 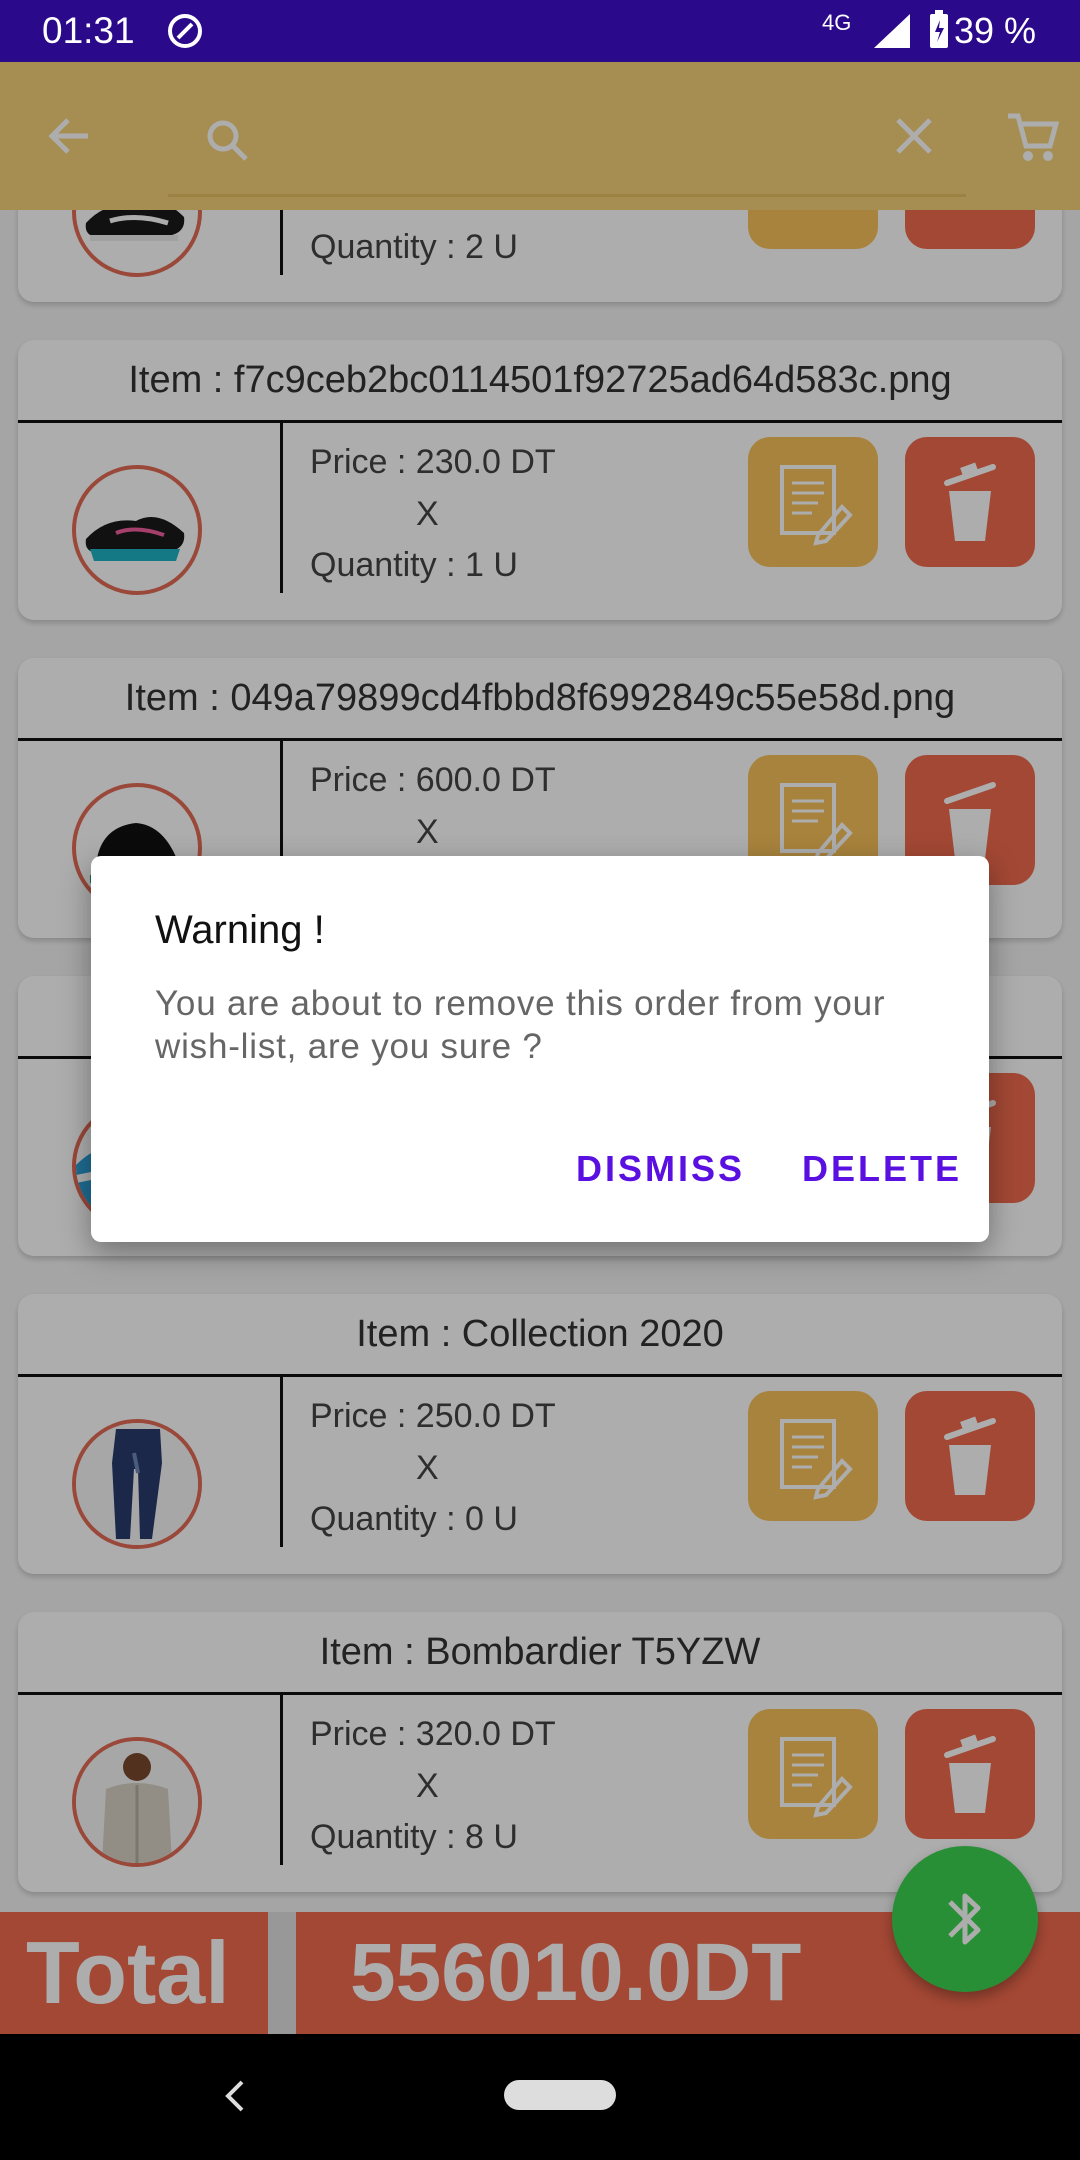 I want to click on battery-percent: 39 %, so click(x=994, y=30).